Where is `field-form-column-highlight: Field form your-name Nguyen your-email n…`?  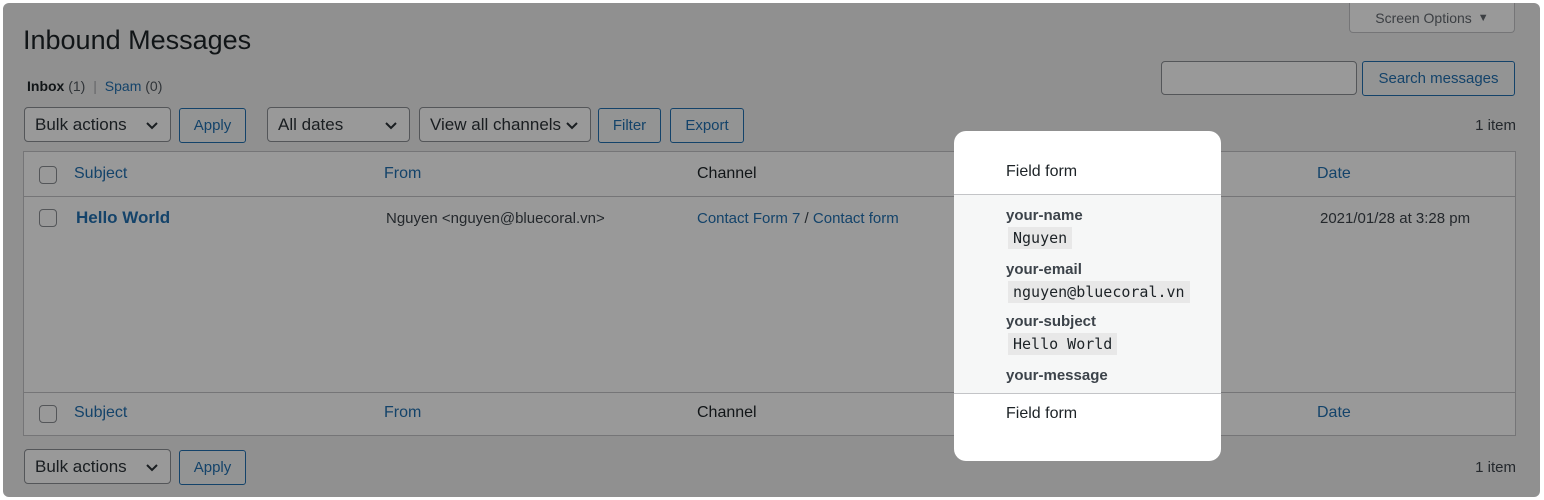
field-form-column-highlight: Field form your-name Nguyen your-email n… is located at coordinates (1087, 296).